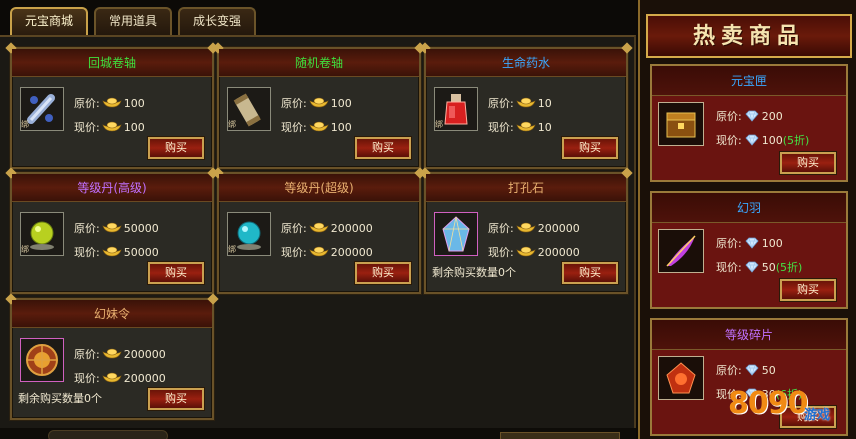  What do you see at coordinates (456, 234) in the screenshot?
I see `gem-stone-icon` at bounding box center [456, 234].